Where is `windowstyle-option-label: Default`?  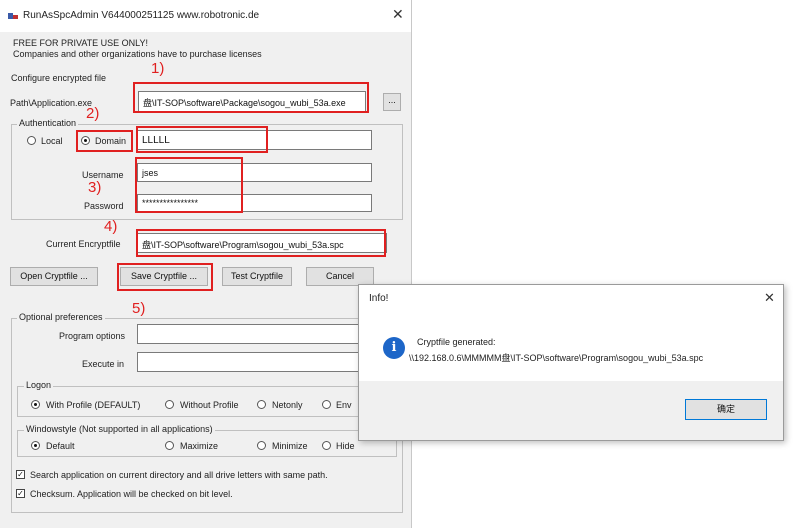 windowstyle-option-label: Default is located at coordinates (60, 446).